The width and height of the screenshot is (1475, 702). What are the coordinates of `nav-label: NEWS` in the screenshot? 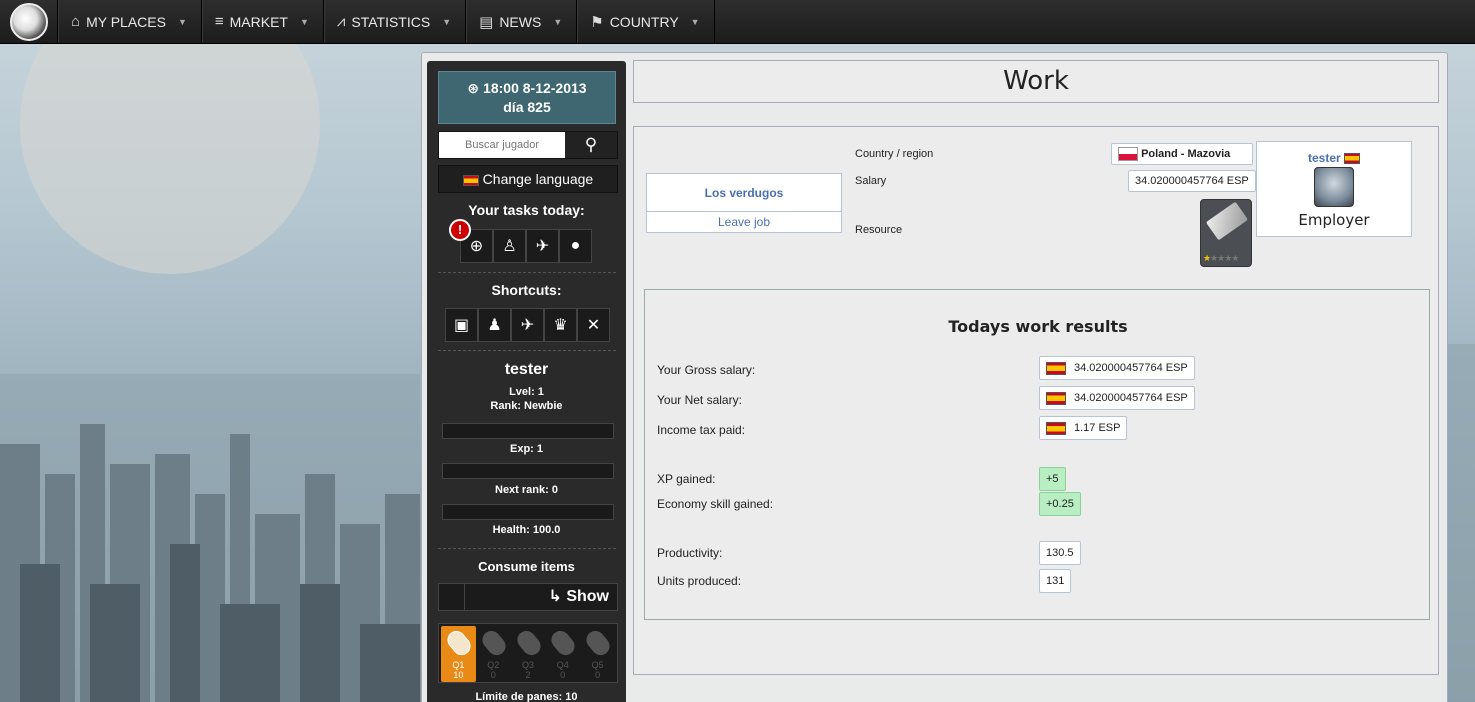 It's located at (520, 21).